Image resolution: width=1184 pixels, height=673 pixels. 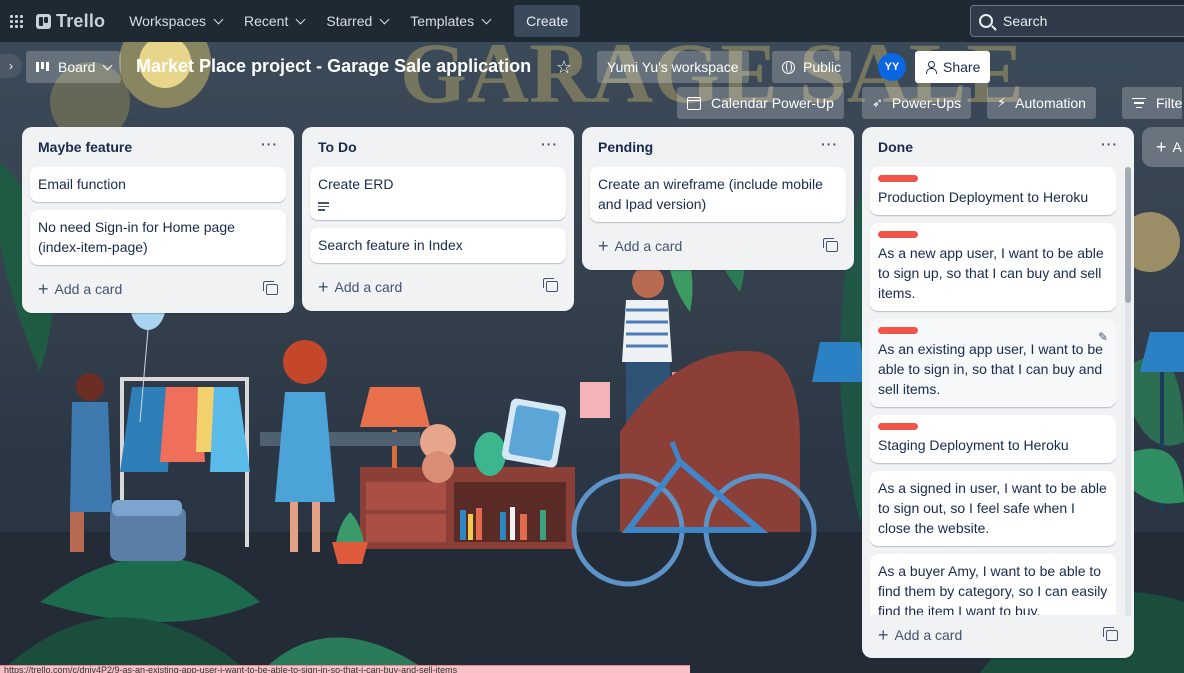 What do you see at coordinates (718, 147) in the screenshot?
I see `list-header: Pending ···` at bounding box center [718, 147].